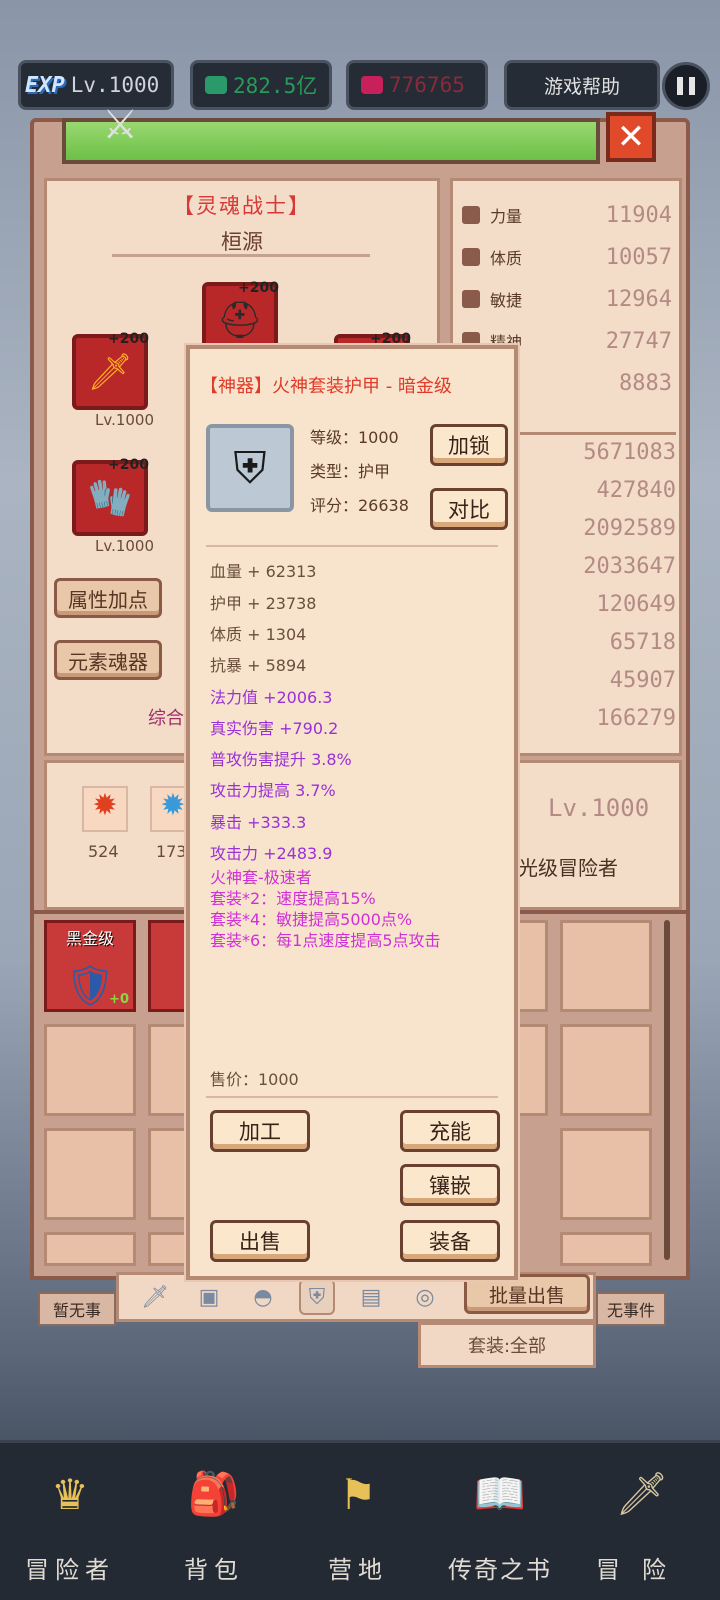 The width and height of the screenshot is (720, 1600). Describe the element at coordinates (500, 1522) in the screenshot. I see `nav-legend-book: 📖 传奇之书` at that location.